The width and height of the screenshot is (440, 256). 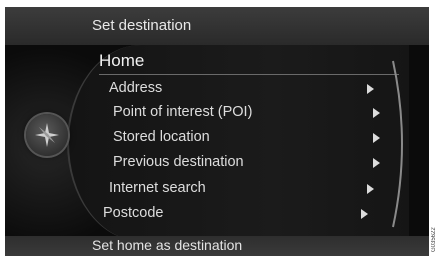 What do you see at coordinates (249, 74) in the screenshot?
I see `divider` at bounding box center [249, 74].